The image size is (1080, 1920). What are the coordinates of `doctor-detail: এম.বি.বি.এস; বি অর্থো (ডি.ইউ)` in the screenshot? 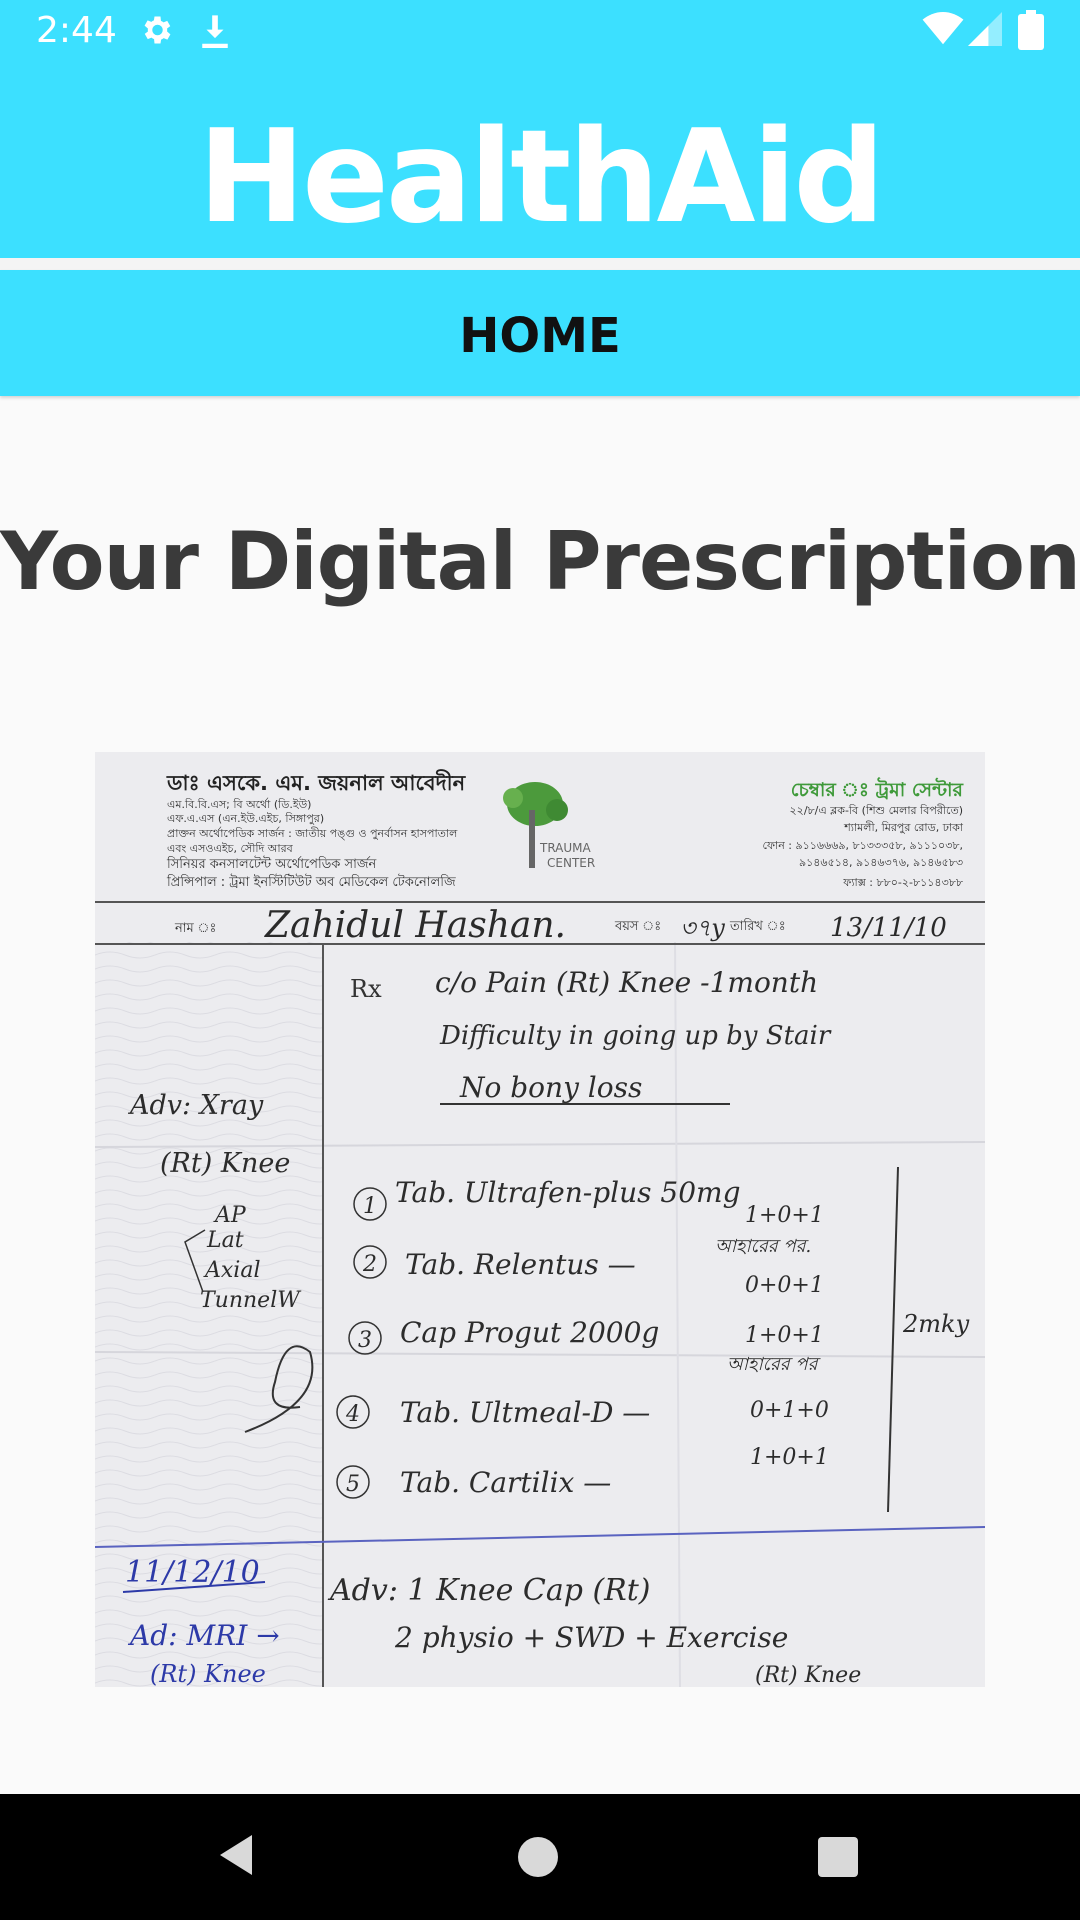 It's located at (239, 804).